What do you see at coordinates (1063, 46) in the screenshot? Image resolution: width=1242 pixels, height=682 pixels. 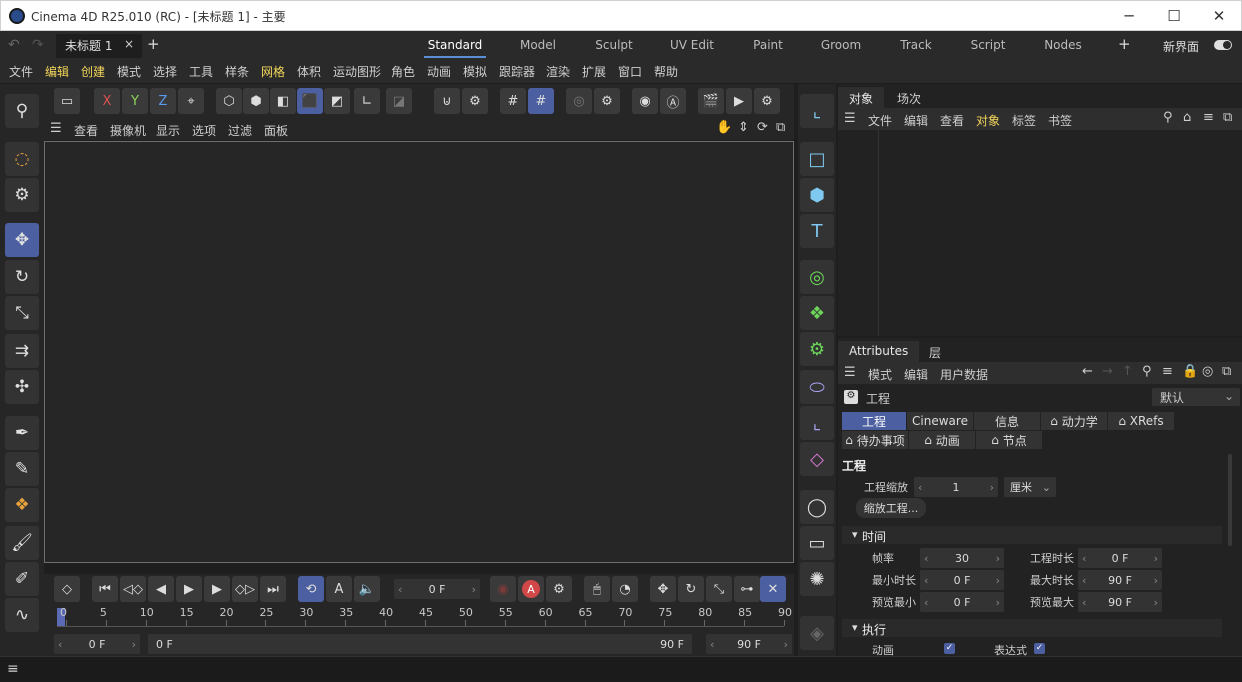 I see `layout-tab-nodes: Nodes` at bounding box center [1063, 46].